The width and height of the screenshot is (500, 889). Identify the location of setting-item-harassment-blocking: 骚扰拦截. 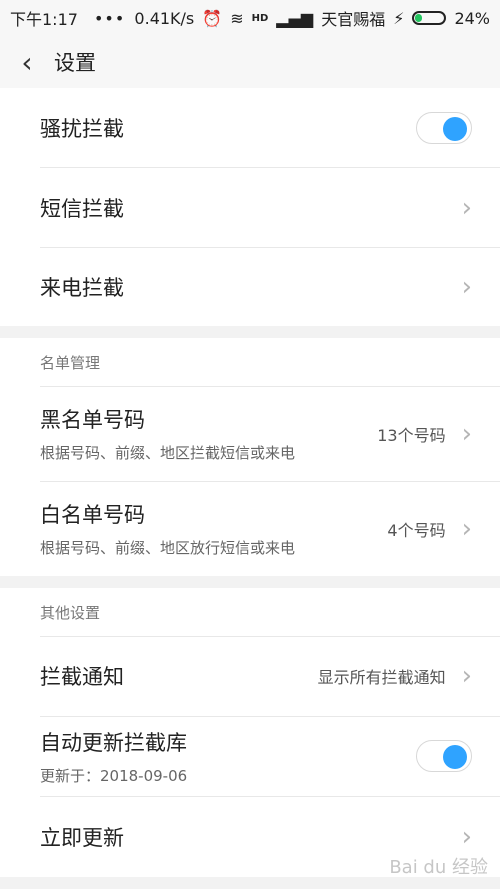
(250, 128).